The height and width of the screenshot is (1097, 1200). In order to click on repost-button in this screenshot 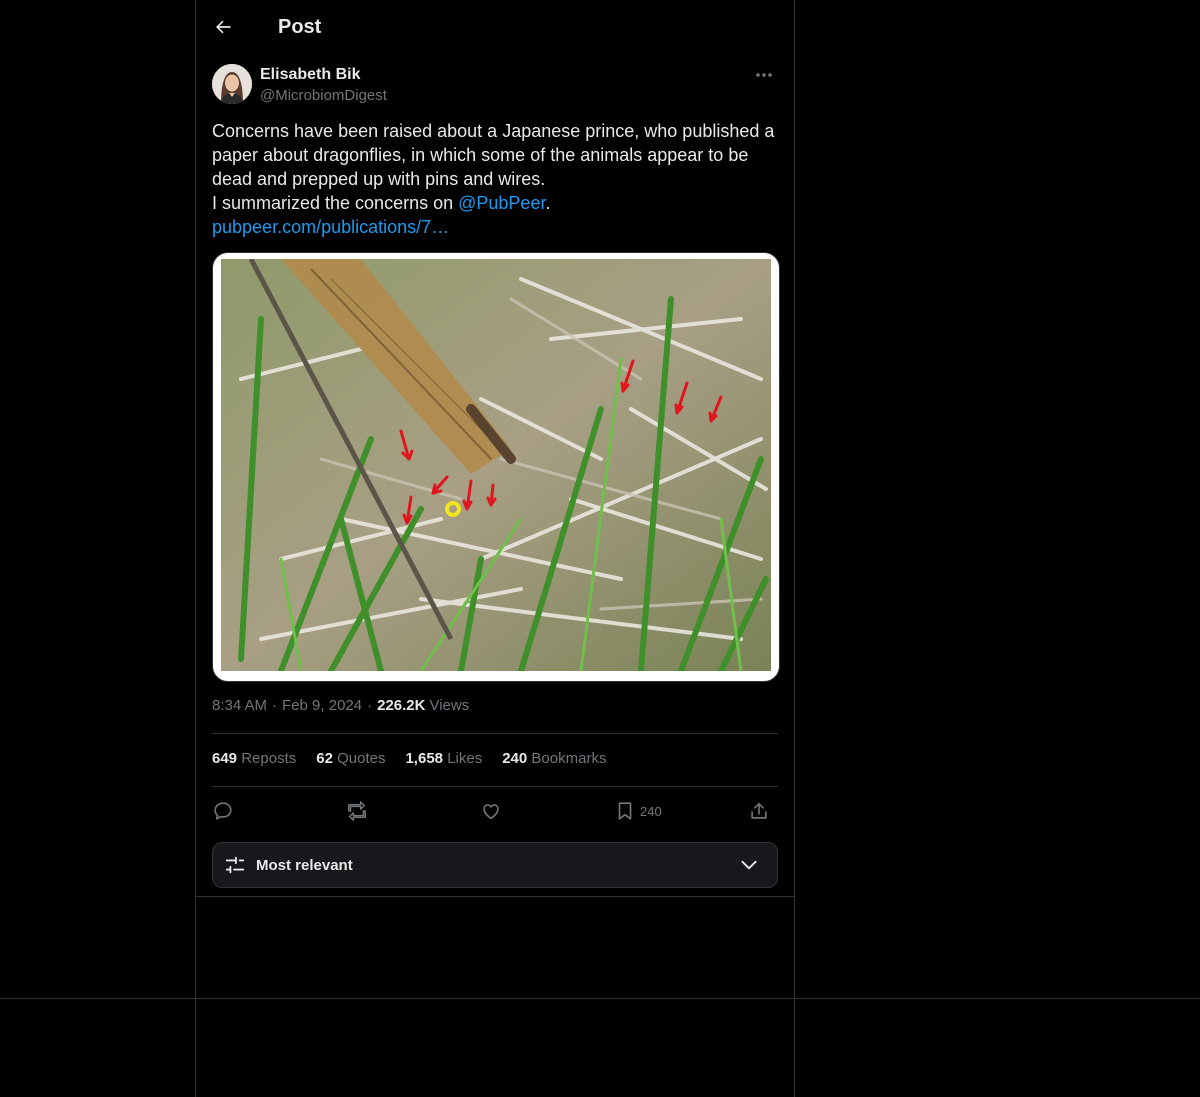, I will do `click(357, 811)`.